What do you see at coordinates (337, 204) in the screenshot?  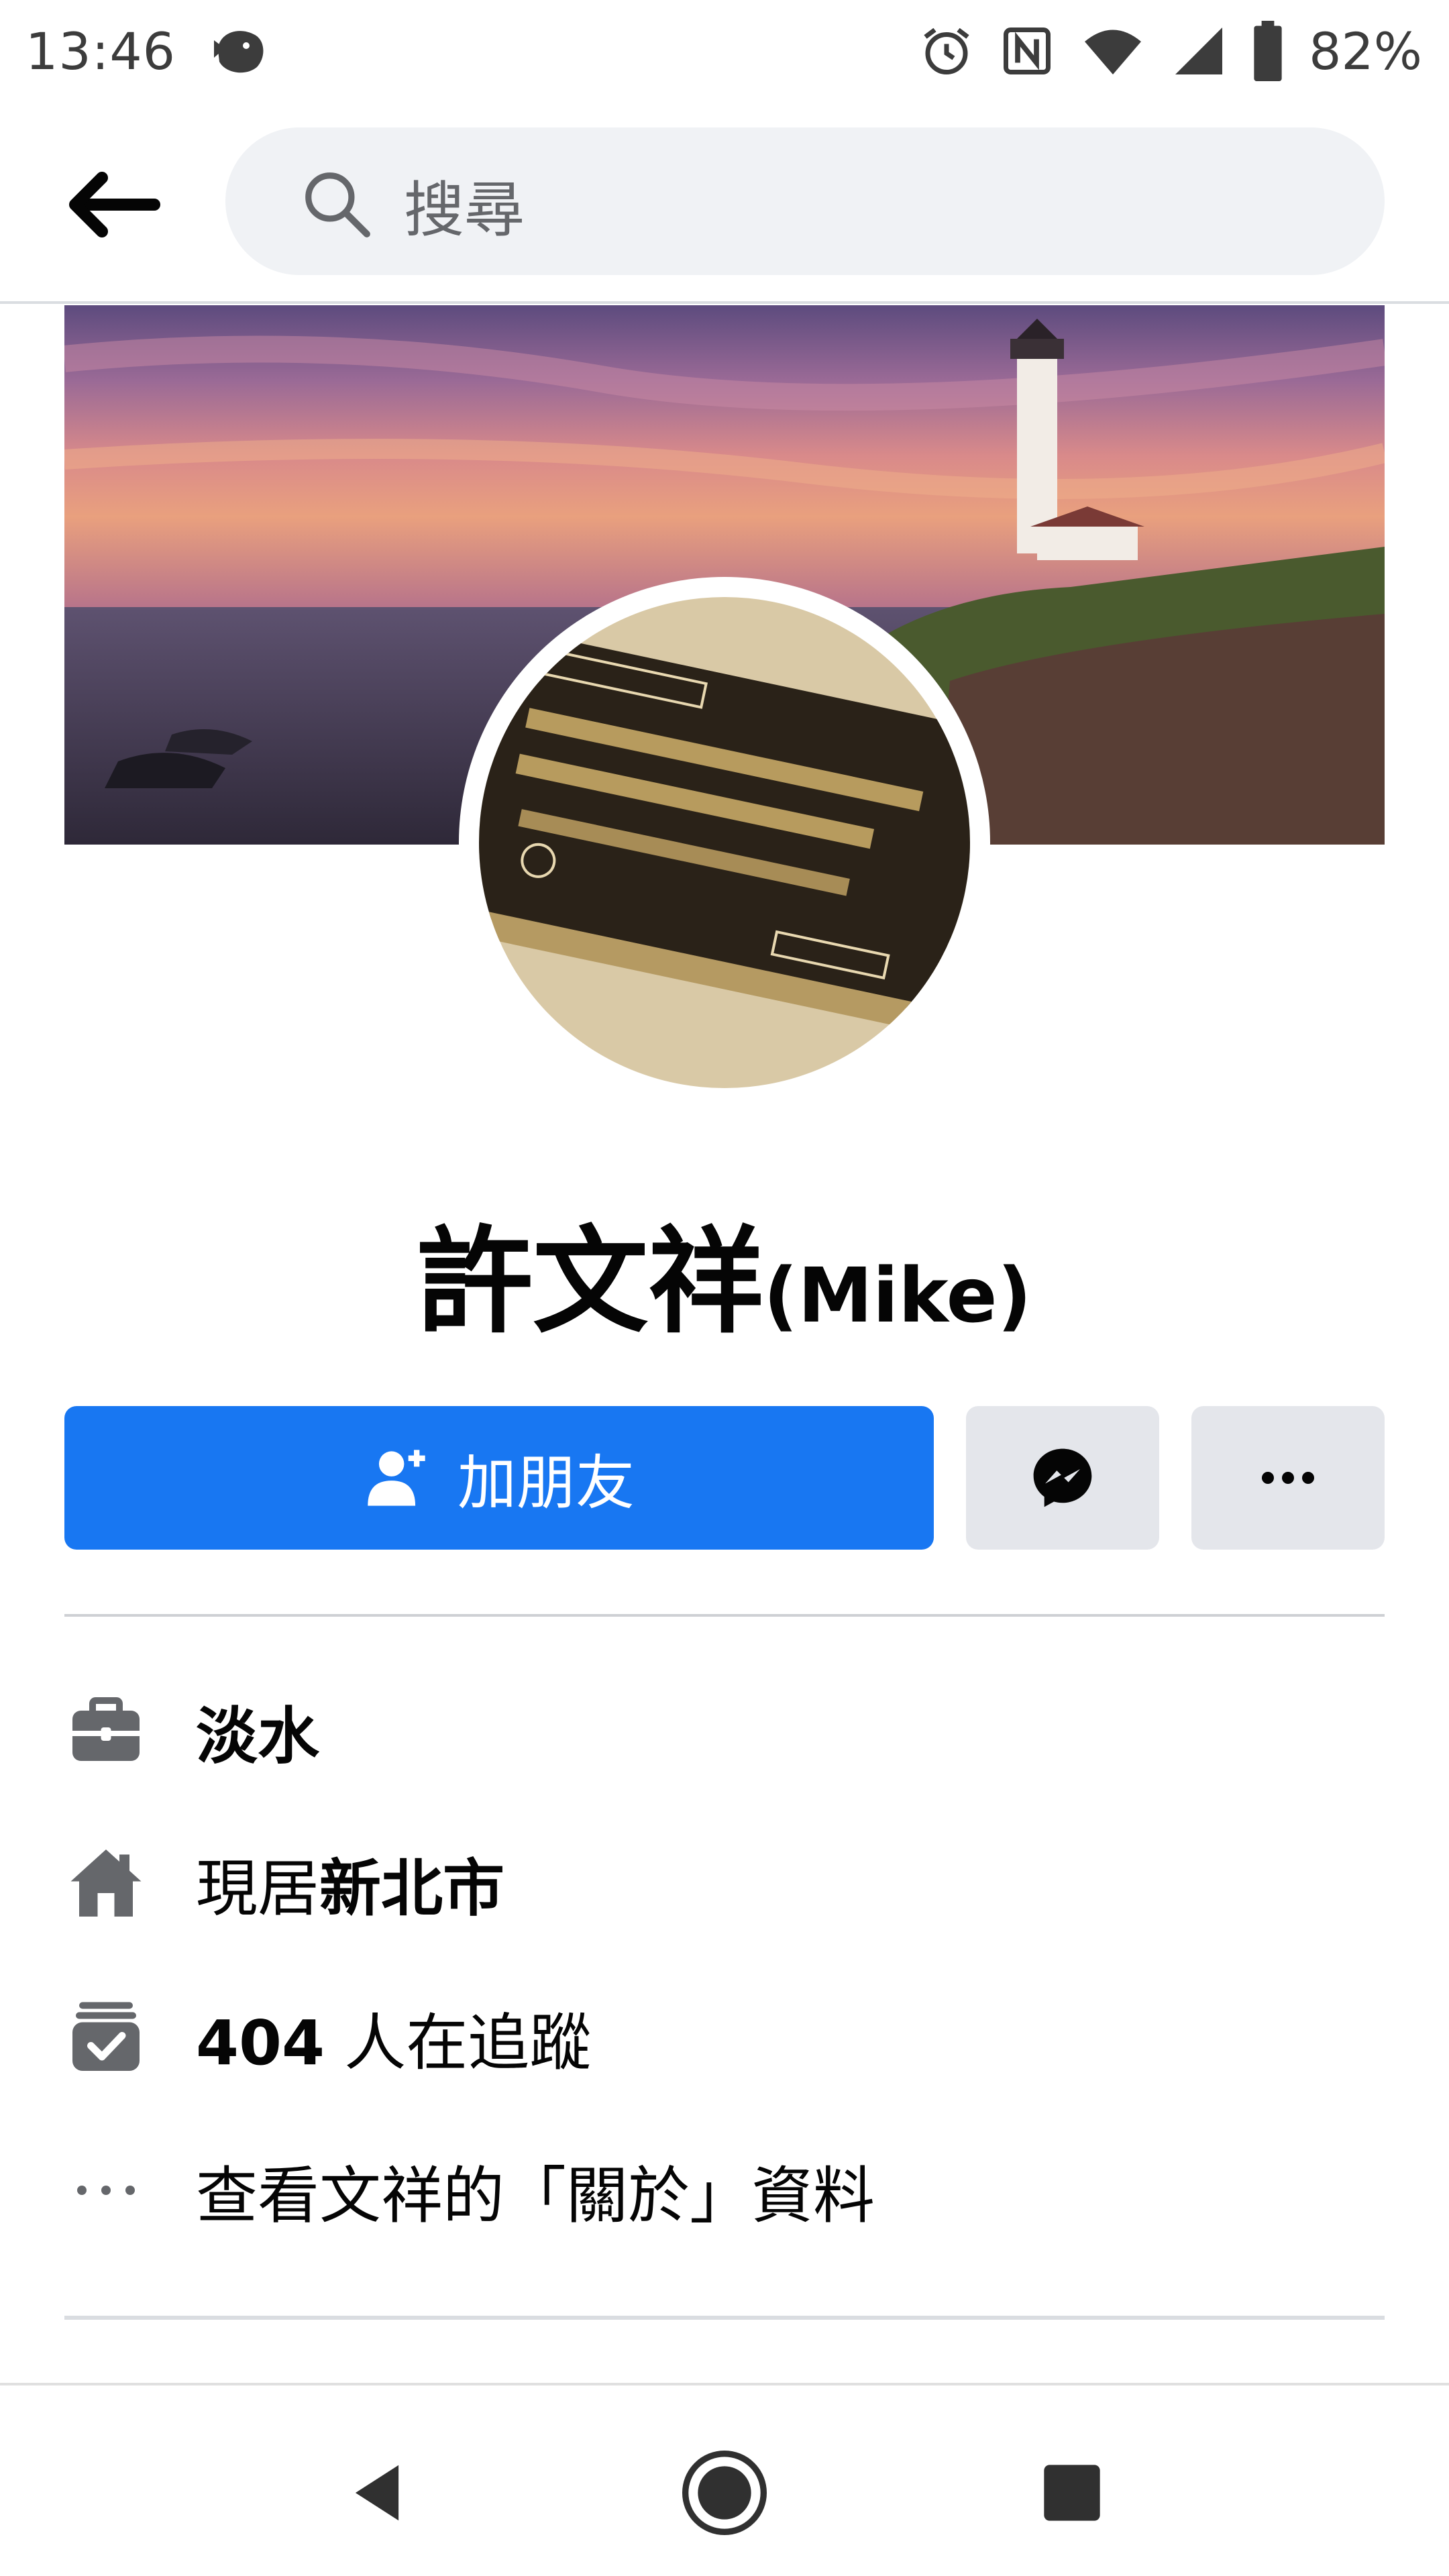 I see `search-icon` at bounding box center [337, 204].